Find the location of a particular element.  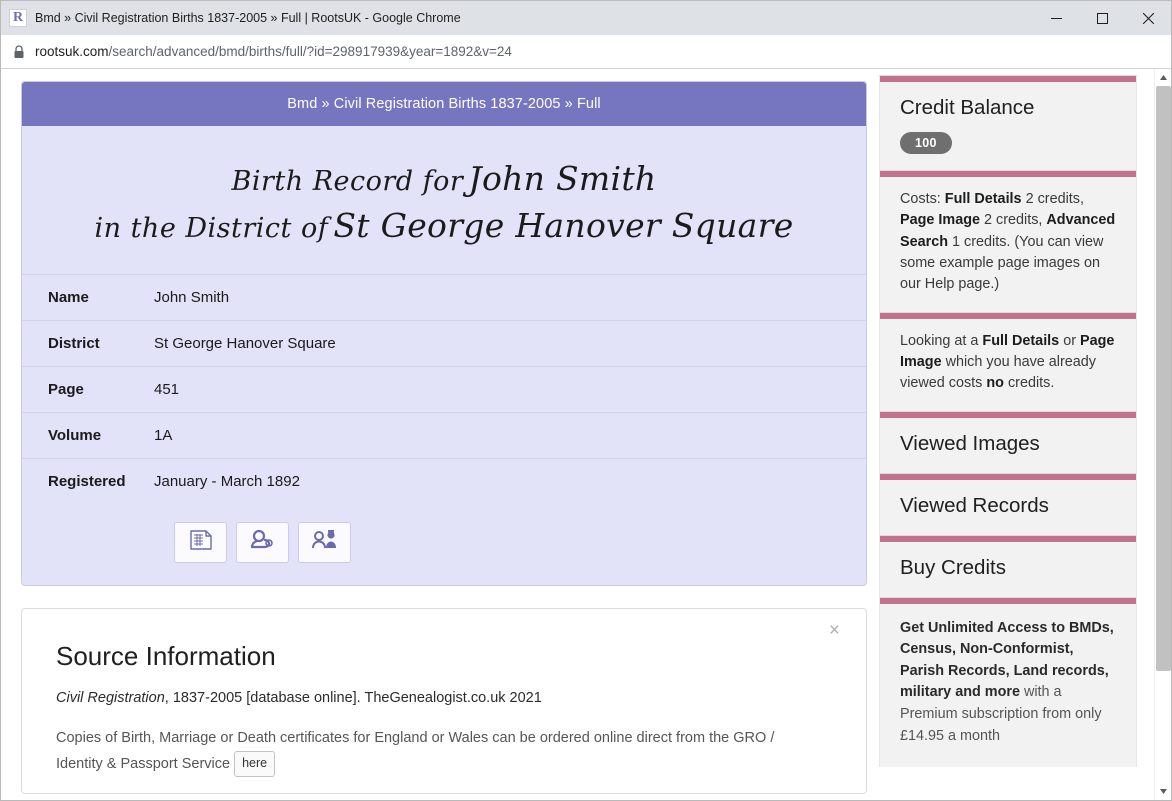

table-row: Page 451 is located at coordinates (444, 389).